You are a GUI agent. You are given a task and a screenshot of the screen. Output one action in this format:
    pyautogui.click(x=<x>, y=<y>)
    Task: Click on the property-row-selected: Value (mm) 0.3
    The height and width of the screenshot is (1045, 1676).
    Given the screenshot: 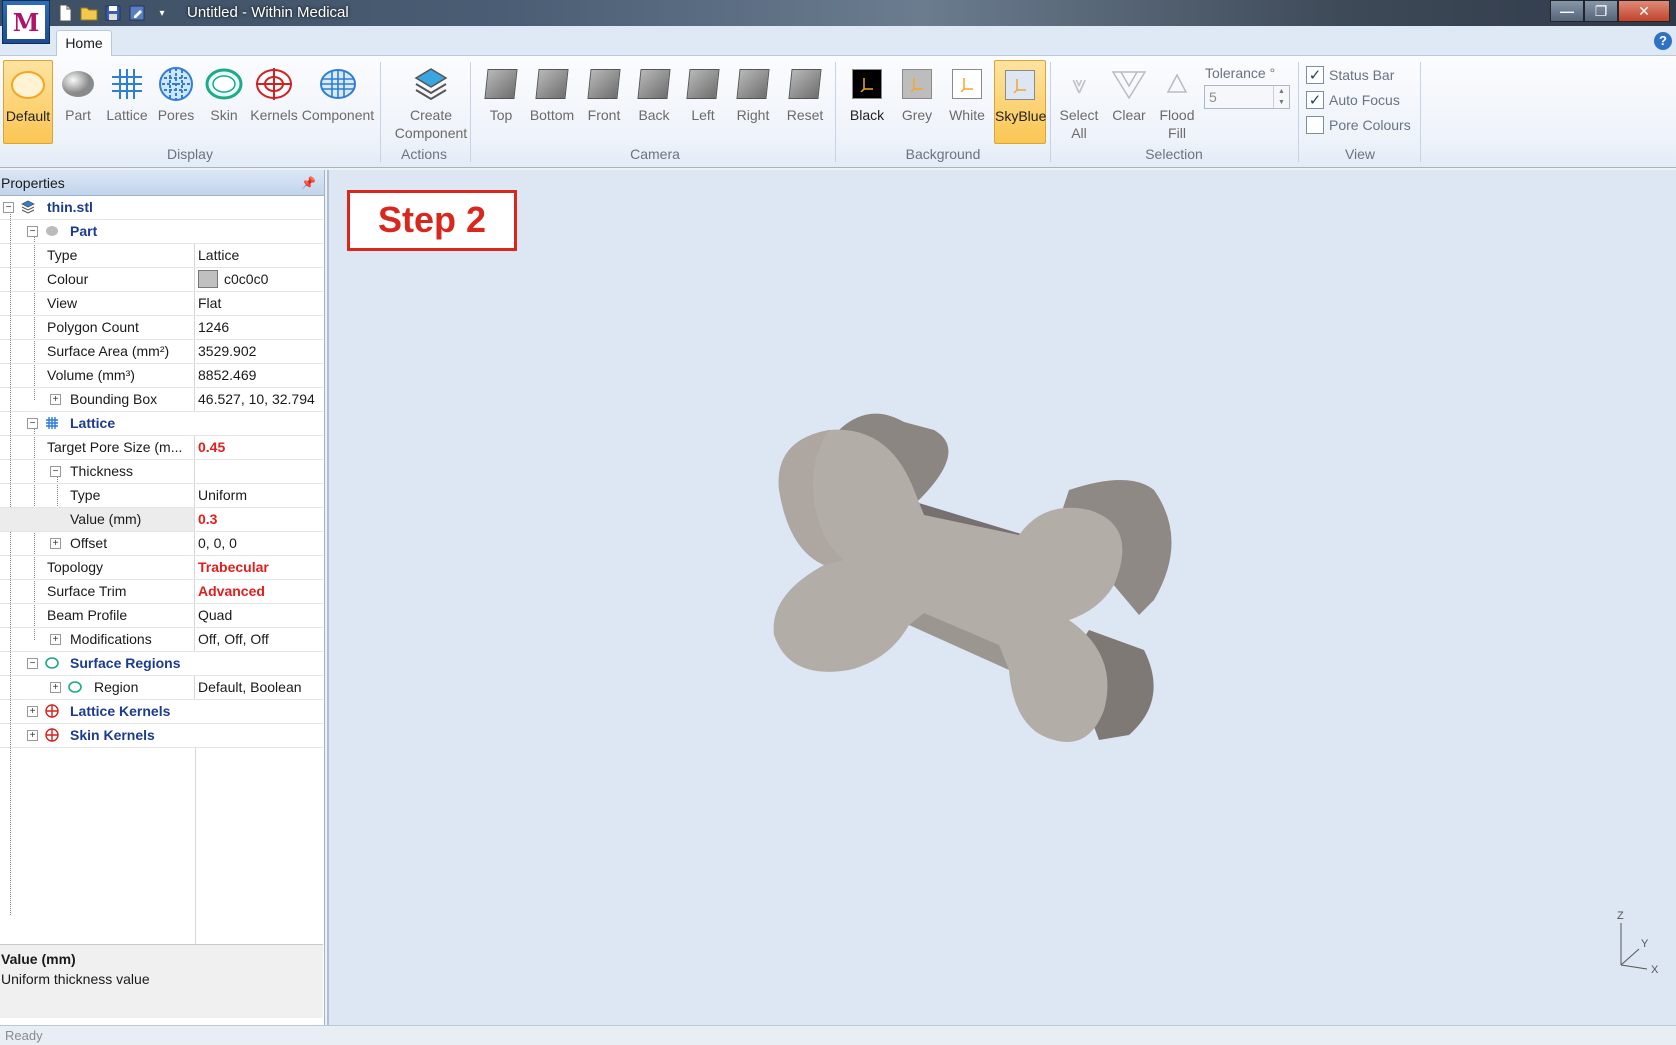 What is the action you would take?
    pyautogui.click(x=161, y=520)
    